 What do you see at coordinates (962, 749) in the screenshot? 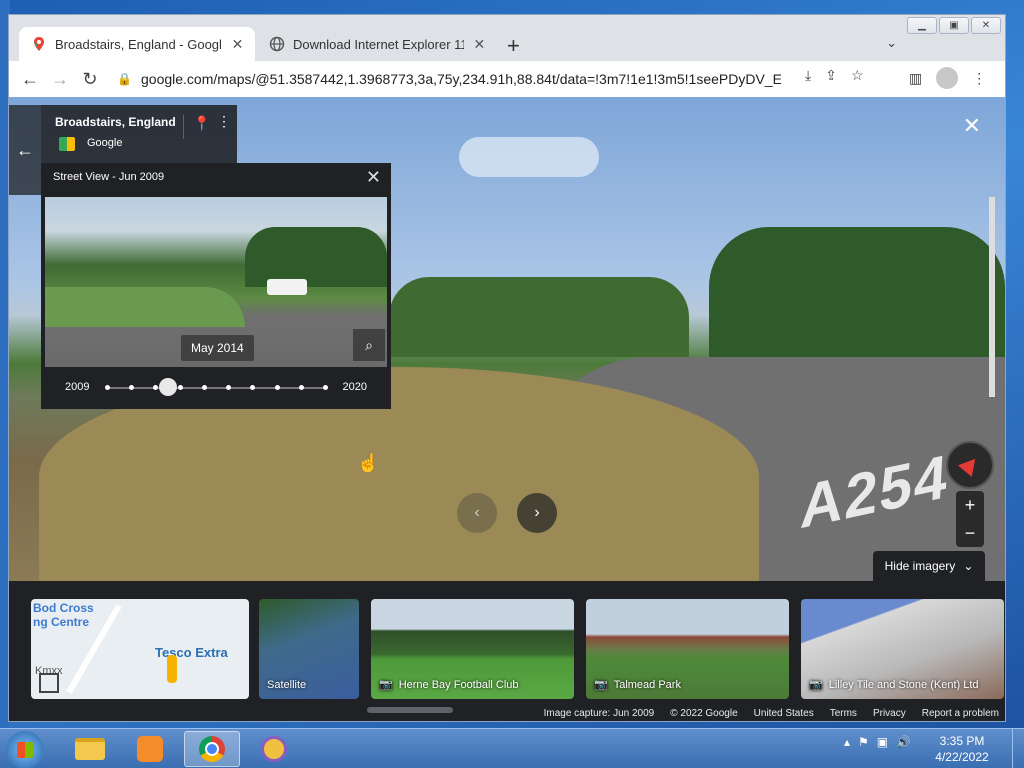
I see `taskbar-clock: 3:35 PM 4/22/2022` at bounding box center [962, 749].